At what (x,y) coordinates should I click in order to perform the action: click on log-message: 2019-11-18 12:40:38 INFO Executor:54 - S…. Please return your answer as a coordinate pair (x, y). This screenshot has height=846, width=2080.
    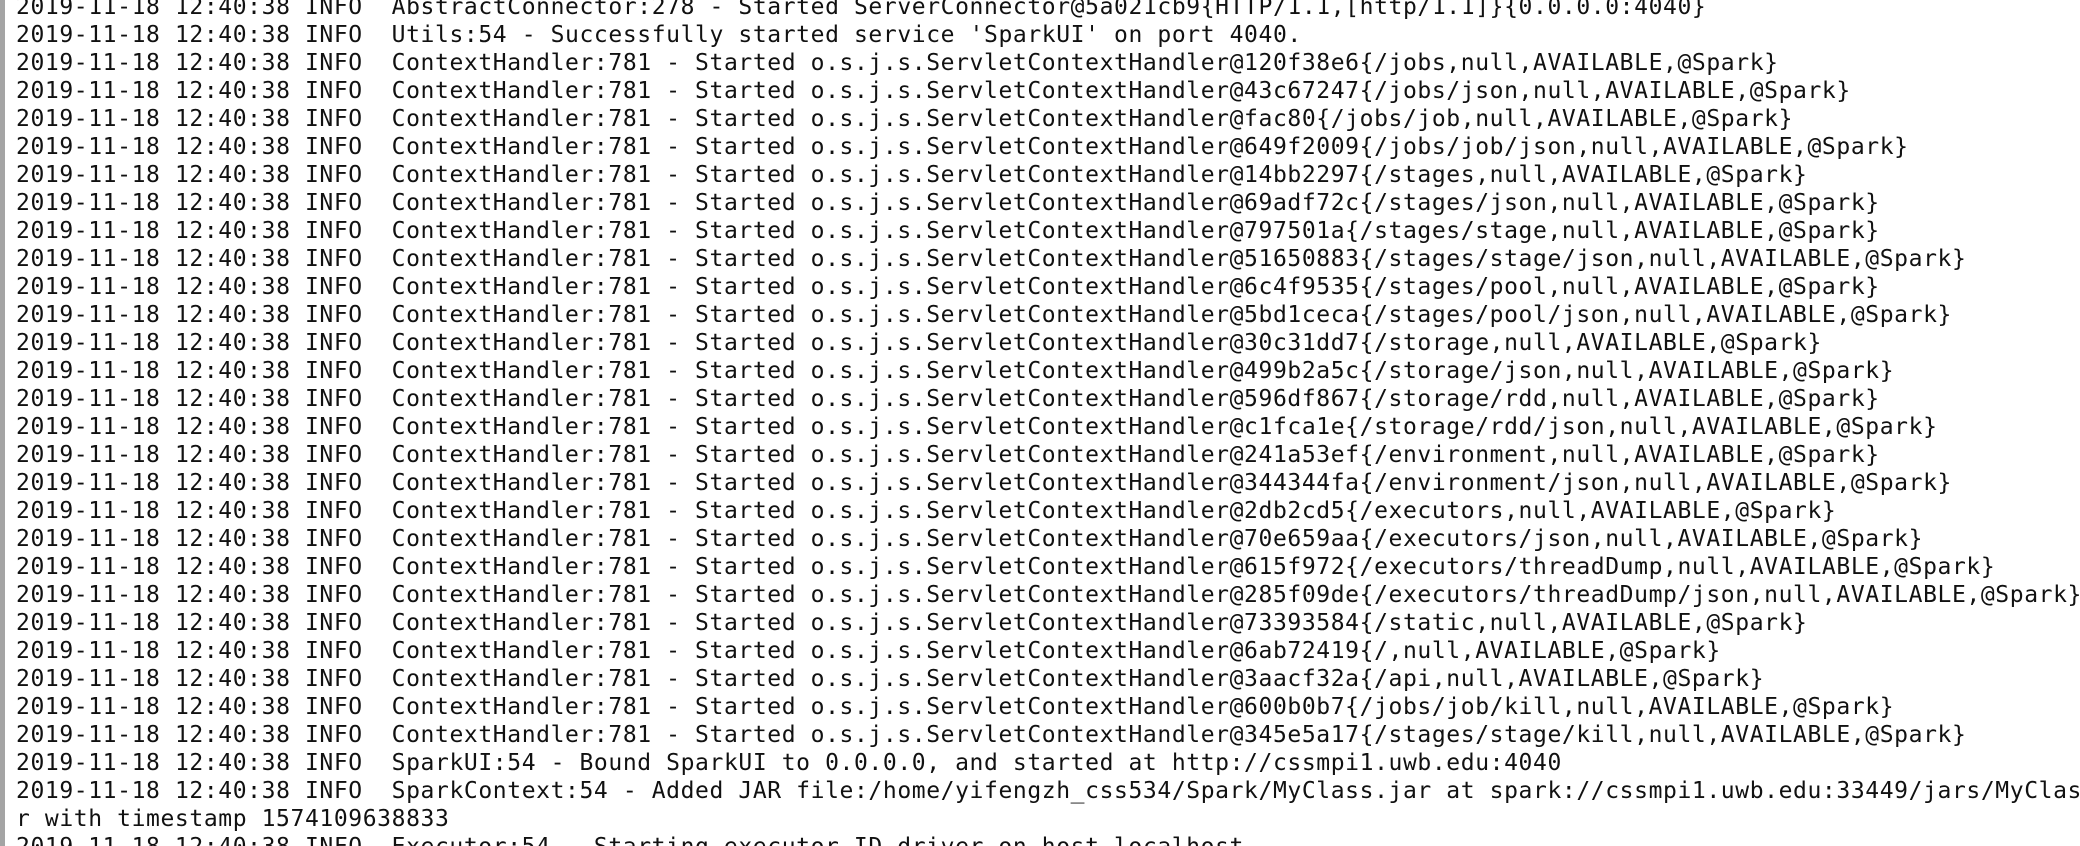
    Looking at the image, I should click on (630, 840).